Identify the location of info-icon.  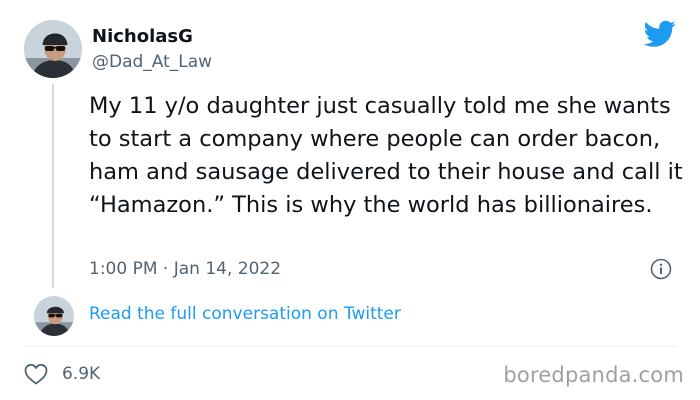
(661, 269).